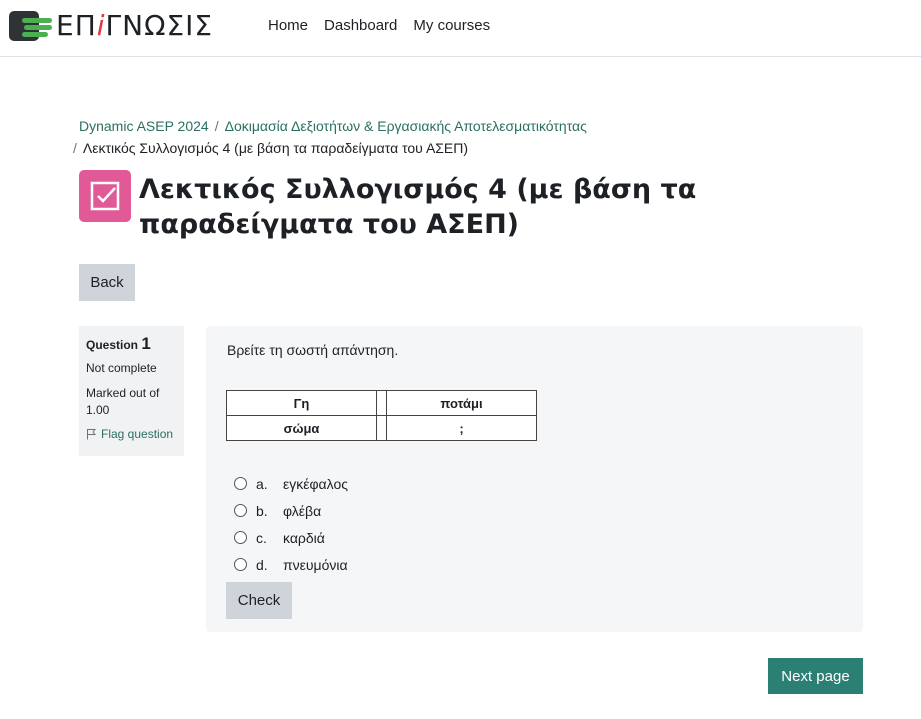 This screenshot has height=719, width=921. Describe the element at coordinates (291, 510) in the screenshot. I see `answer-option-b: b. φλέβα` at that location.